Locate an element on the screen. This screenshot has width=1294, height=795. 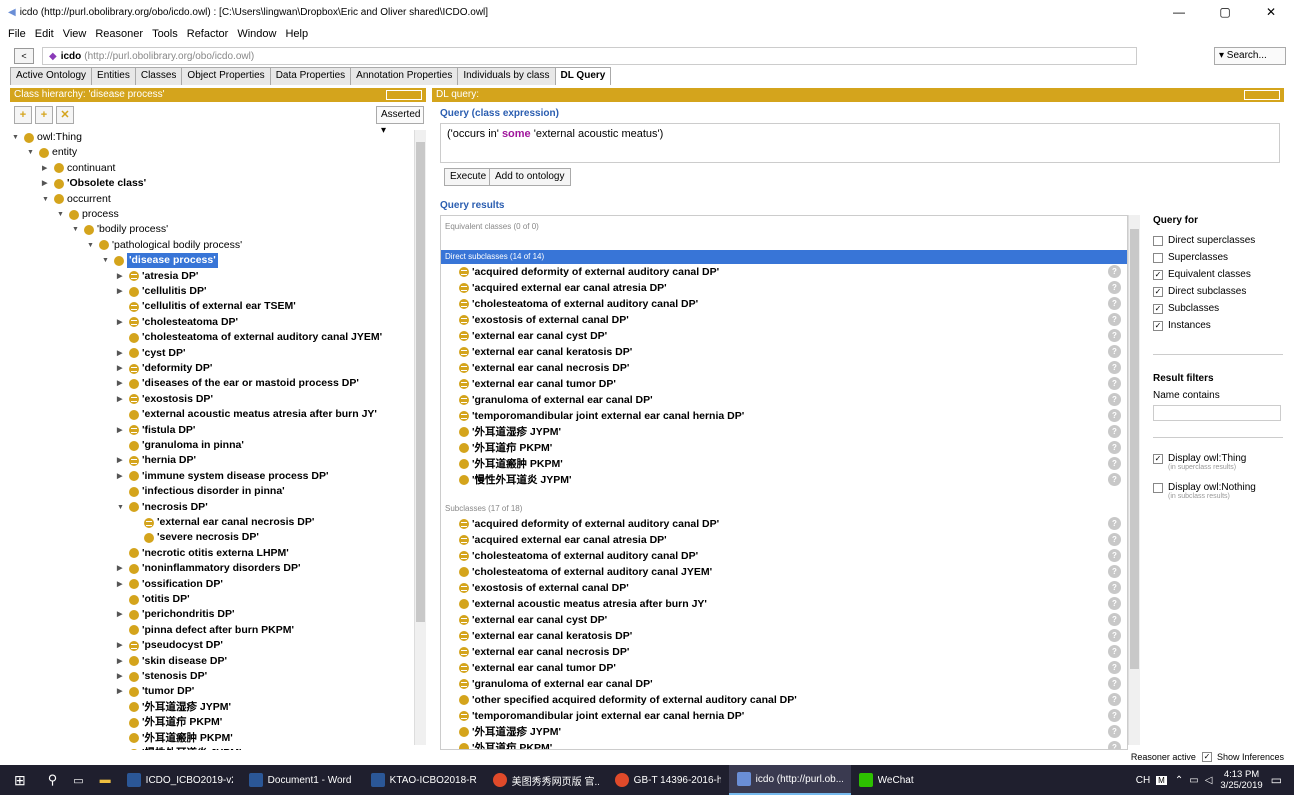
tree-node: ▶ 'deformity DP' is located at coordinates (164, 368).